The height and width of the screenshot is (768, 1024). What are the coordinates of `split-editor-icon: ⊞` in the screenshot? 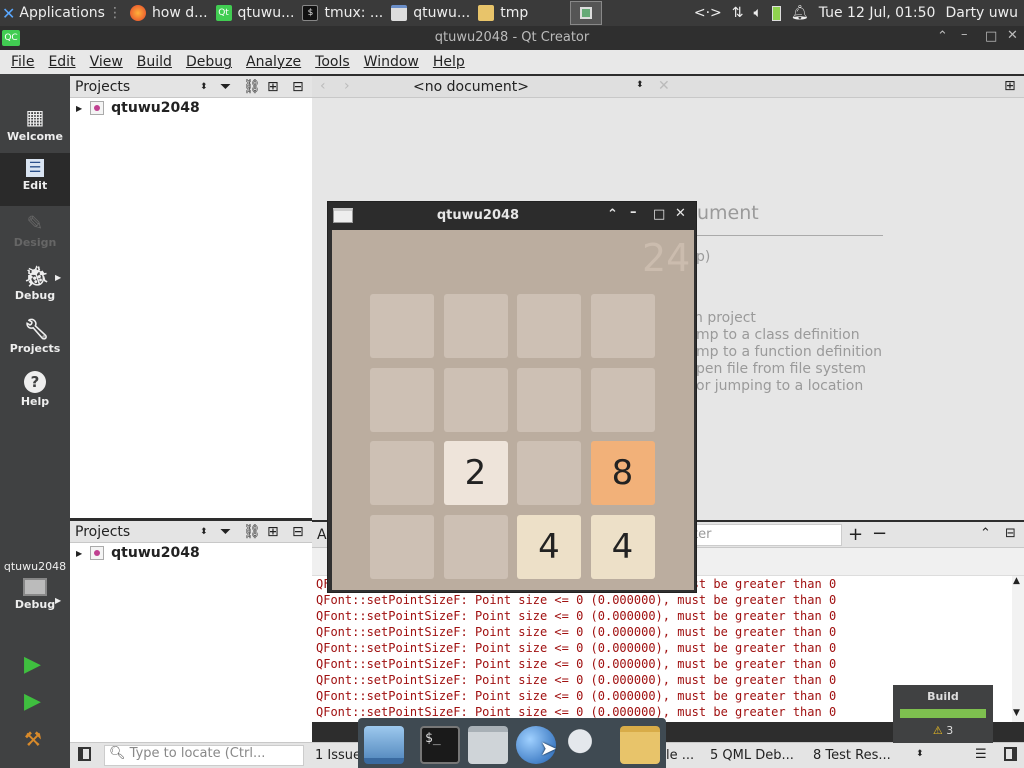 It's located at (1010, 86).